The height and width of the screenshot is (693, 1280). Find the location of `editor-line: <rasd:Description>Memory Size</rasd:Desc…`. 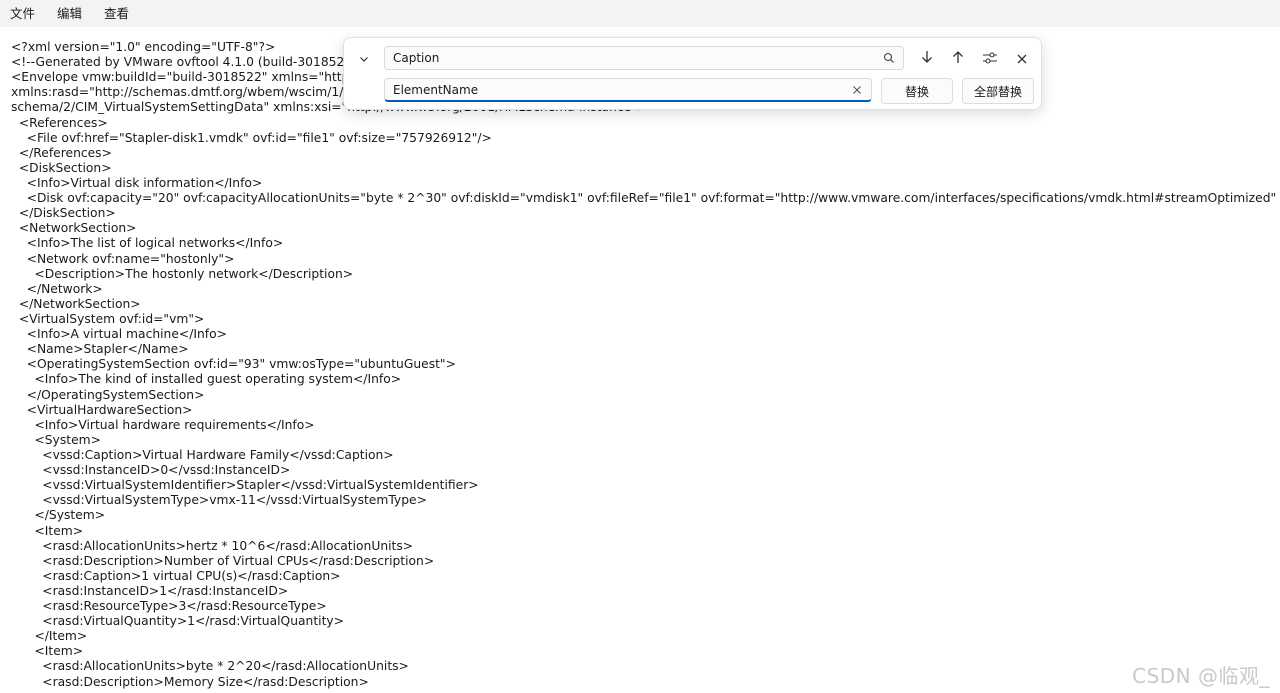

editor-line: <rasd:Description>Memory Size</rasd:Desc… is located at coordinates (190, 681).